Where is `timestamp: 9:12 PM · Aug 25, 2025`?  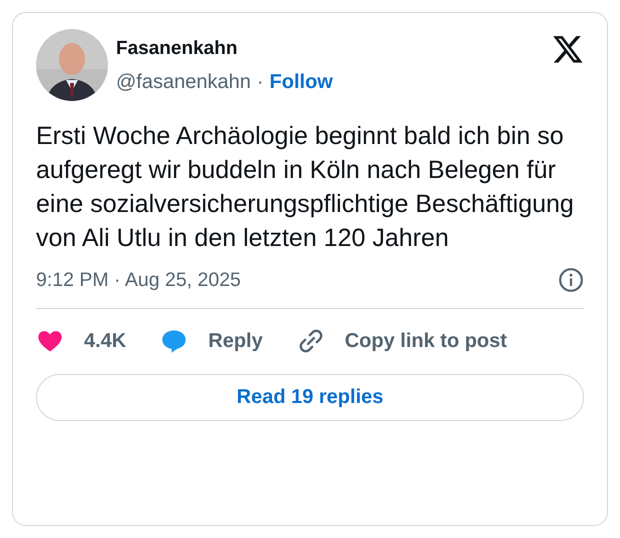 timestamp: 9:12 PM · Aug 25, 2025 is located at coordinates (138, 280).